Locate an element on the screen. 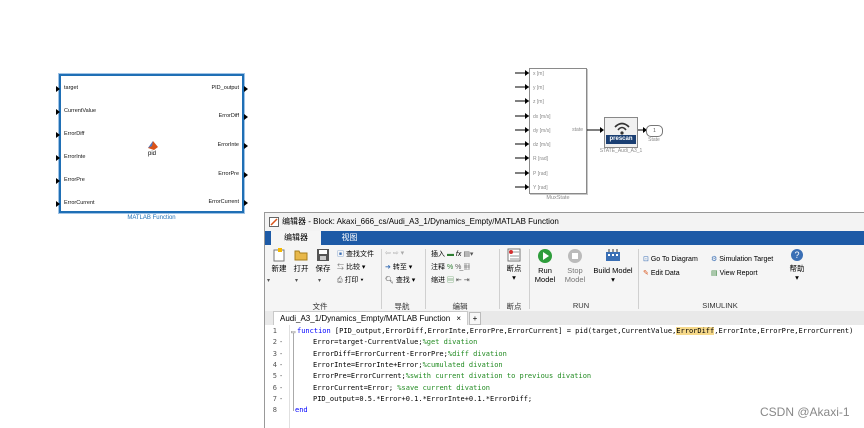 The image size is (864, 428). comment-more-icon: ▦ is located at coordinates (467, 267).